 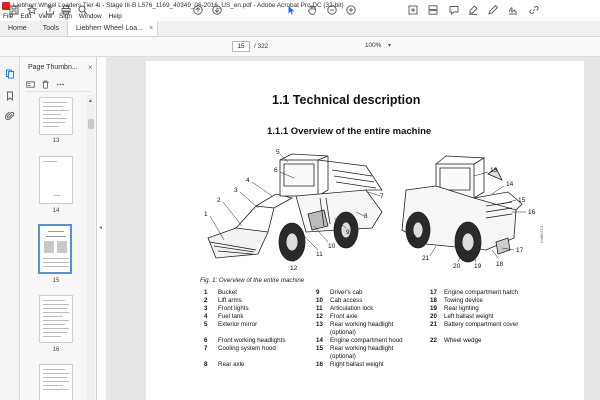 What do you see at coordinates (91, 124) in the screenshot?
I see `panel-scrollbar-thumb` at bounding box center [91, 124].